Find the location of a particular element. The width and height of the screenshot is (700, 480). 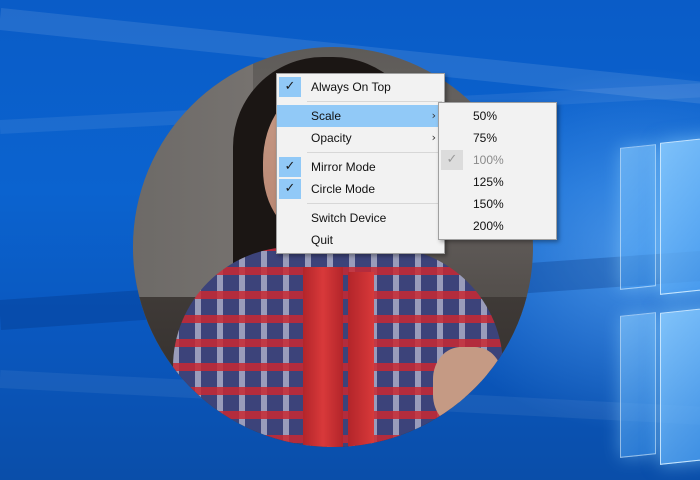

menu-item-label: Circle Mode is located at coordinates (343, 189).